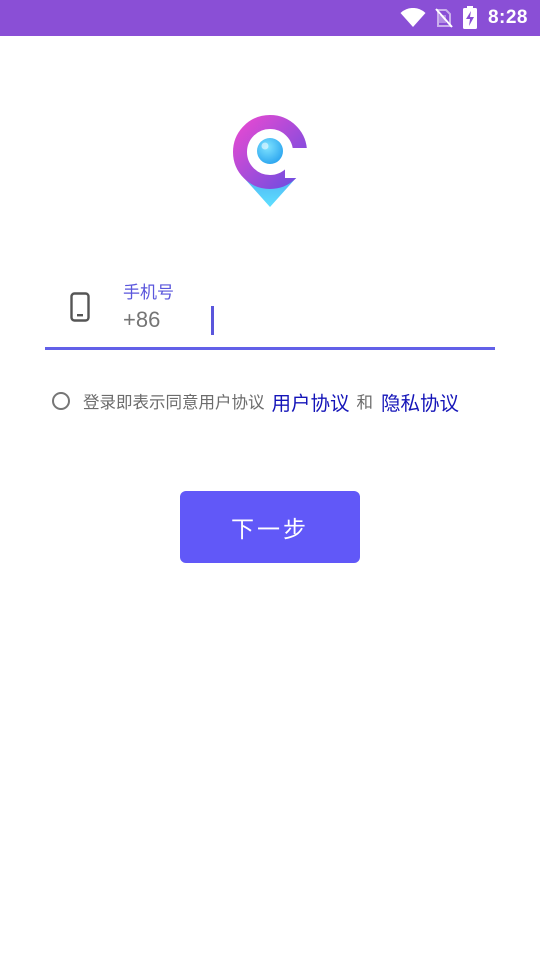 The height and width of the screenshot is (960, 540). What do you see at coordinates (174, 402) in the screenshot?
I see `agreement-text: 登录即表示同意用户协议` at bounding box center [174, 402].